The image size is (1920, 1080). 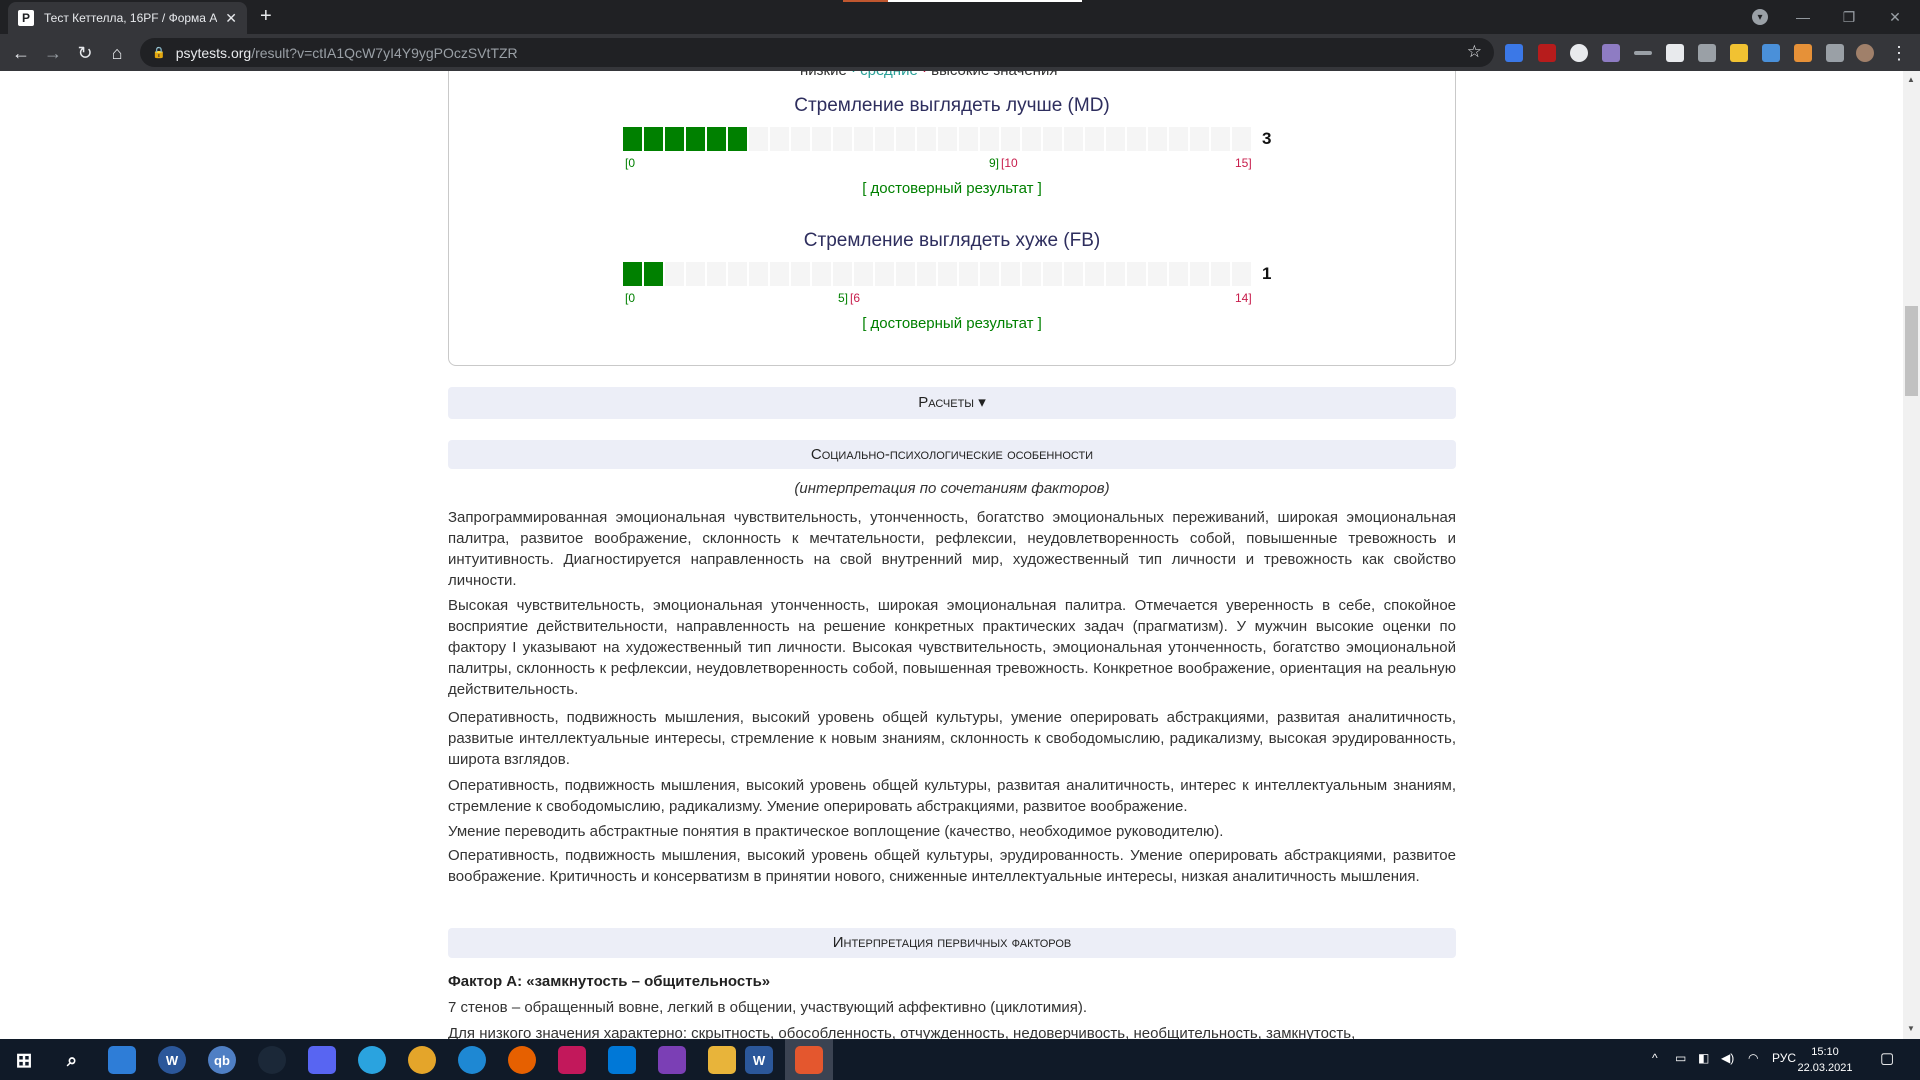 What do you see at coordinates (1803, 17) in the screenshot?
I see `minimize-icon: —` at bounding box center [1803, 17].